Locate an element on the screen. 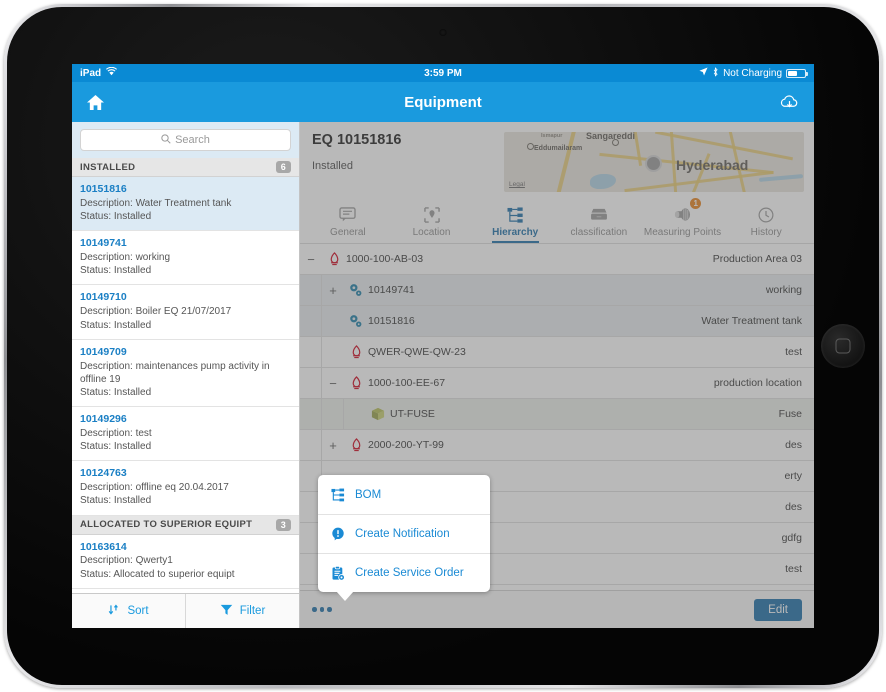 The height and width of the screenshot is (692, 886). popover-item-create-notification: Create Notification is located at coordinates (404, 533).